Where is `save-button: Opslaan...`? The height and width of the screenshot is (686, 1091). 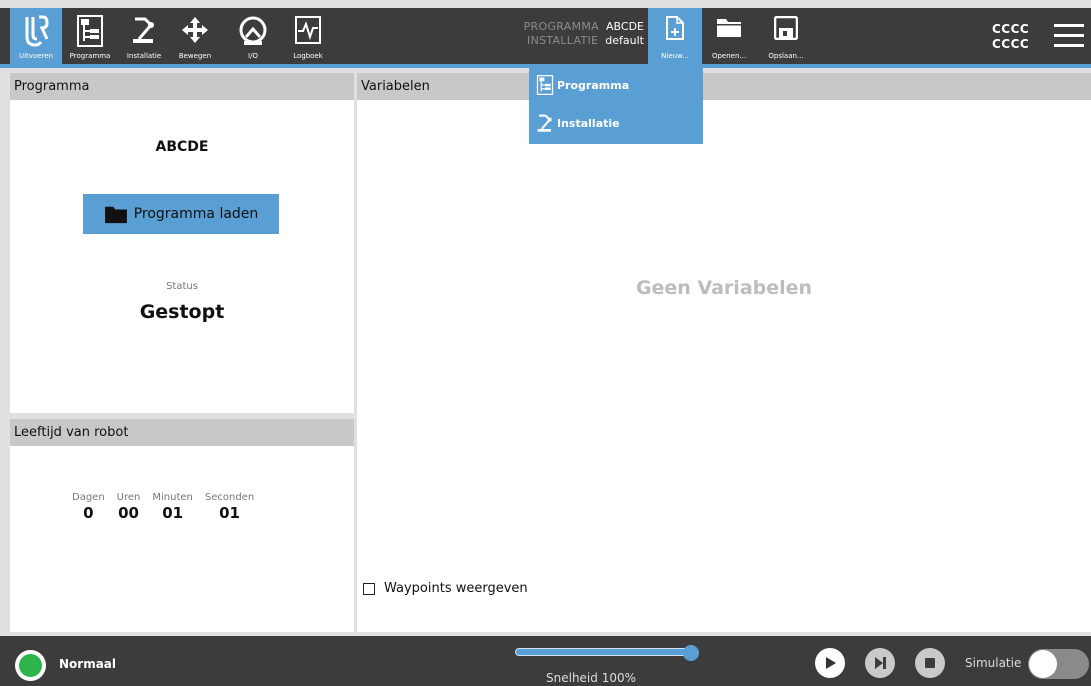 save-button: Opslaan... is located at coordinates (786, 36).